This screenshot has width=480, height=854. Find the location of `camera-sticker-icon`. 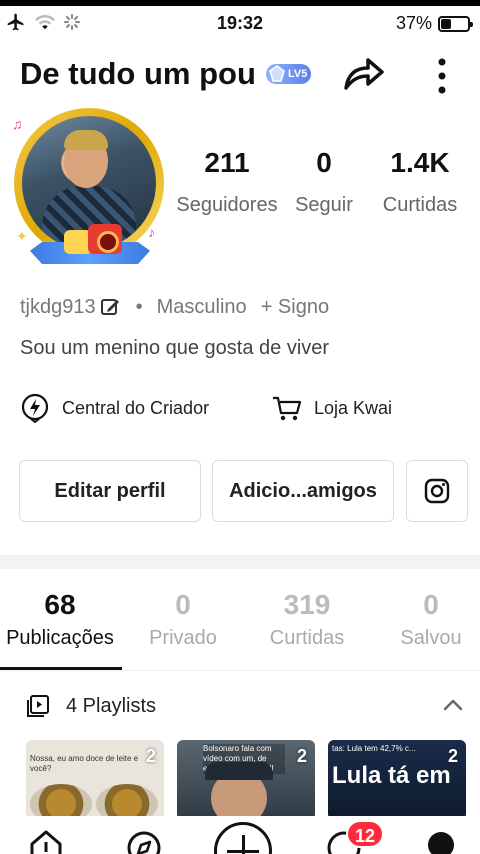

camera-sticker-icon is located at coordinates (105, 239).